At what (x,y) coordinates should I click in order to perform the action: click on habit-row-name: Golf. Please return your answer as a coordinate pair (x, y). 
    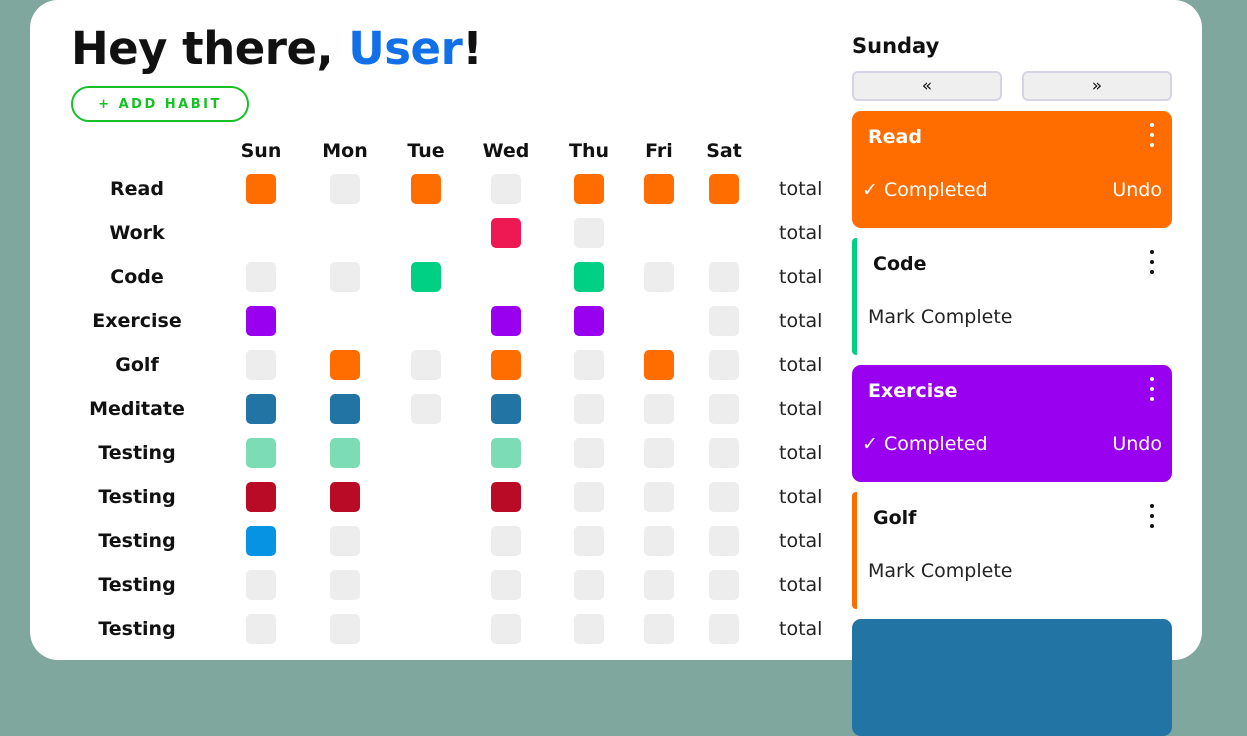
    Looking at the image, I should click on (137, 365).